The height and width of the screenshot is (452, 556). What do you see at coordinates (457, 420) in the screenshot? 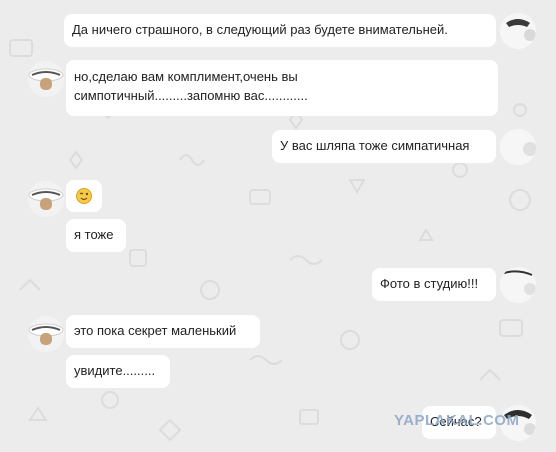
I see `site-watermark: YAPLAKAL.COM` at bounding box center [457, 420].